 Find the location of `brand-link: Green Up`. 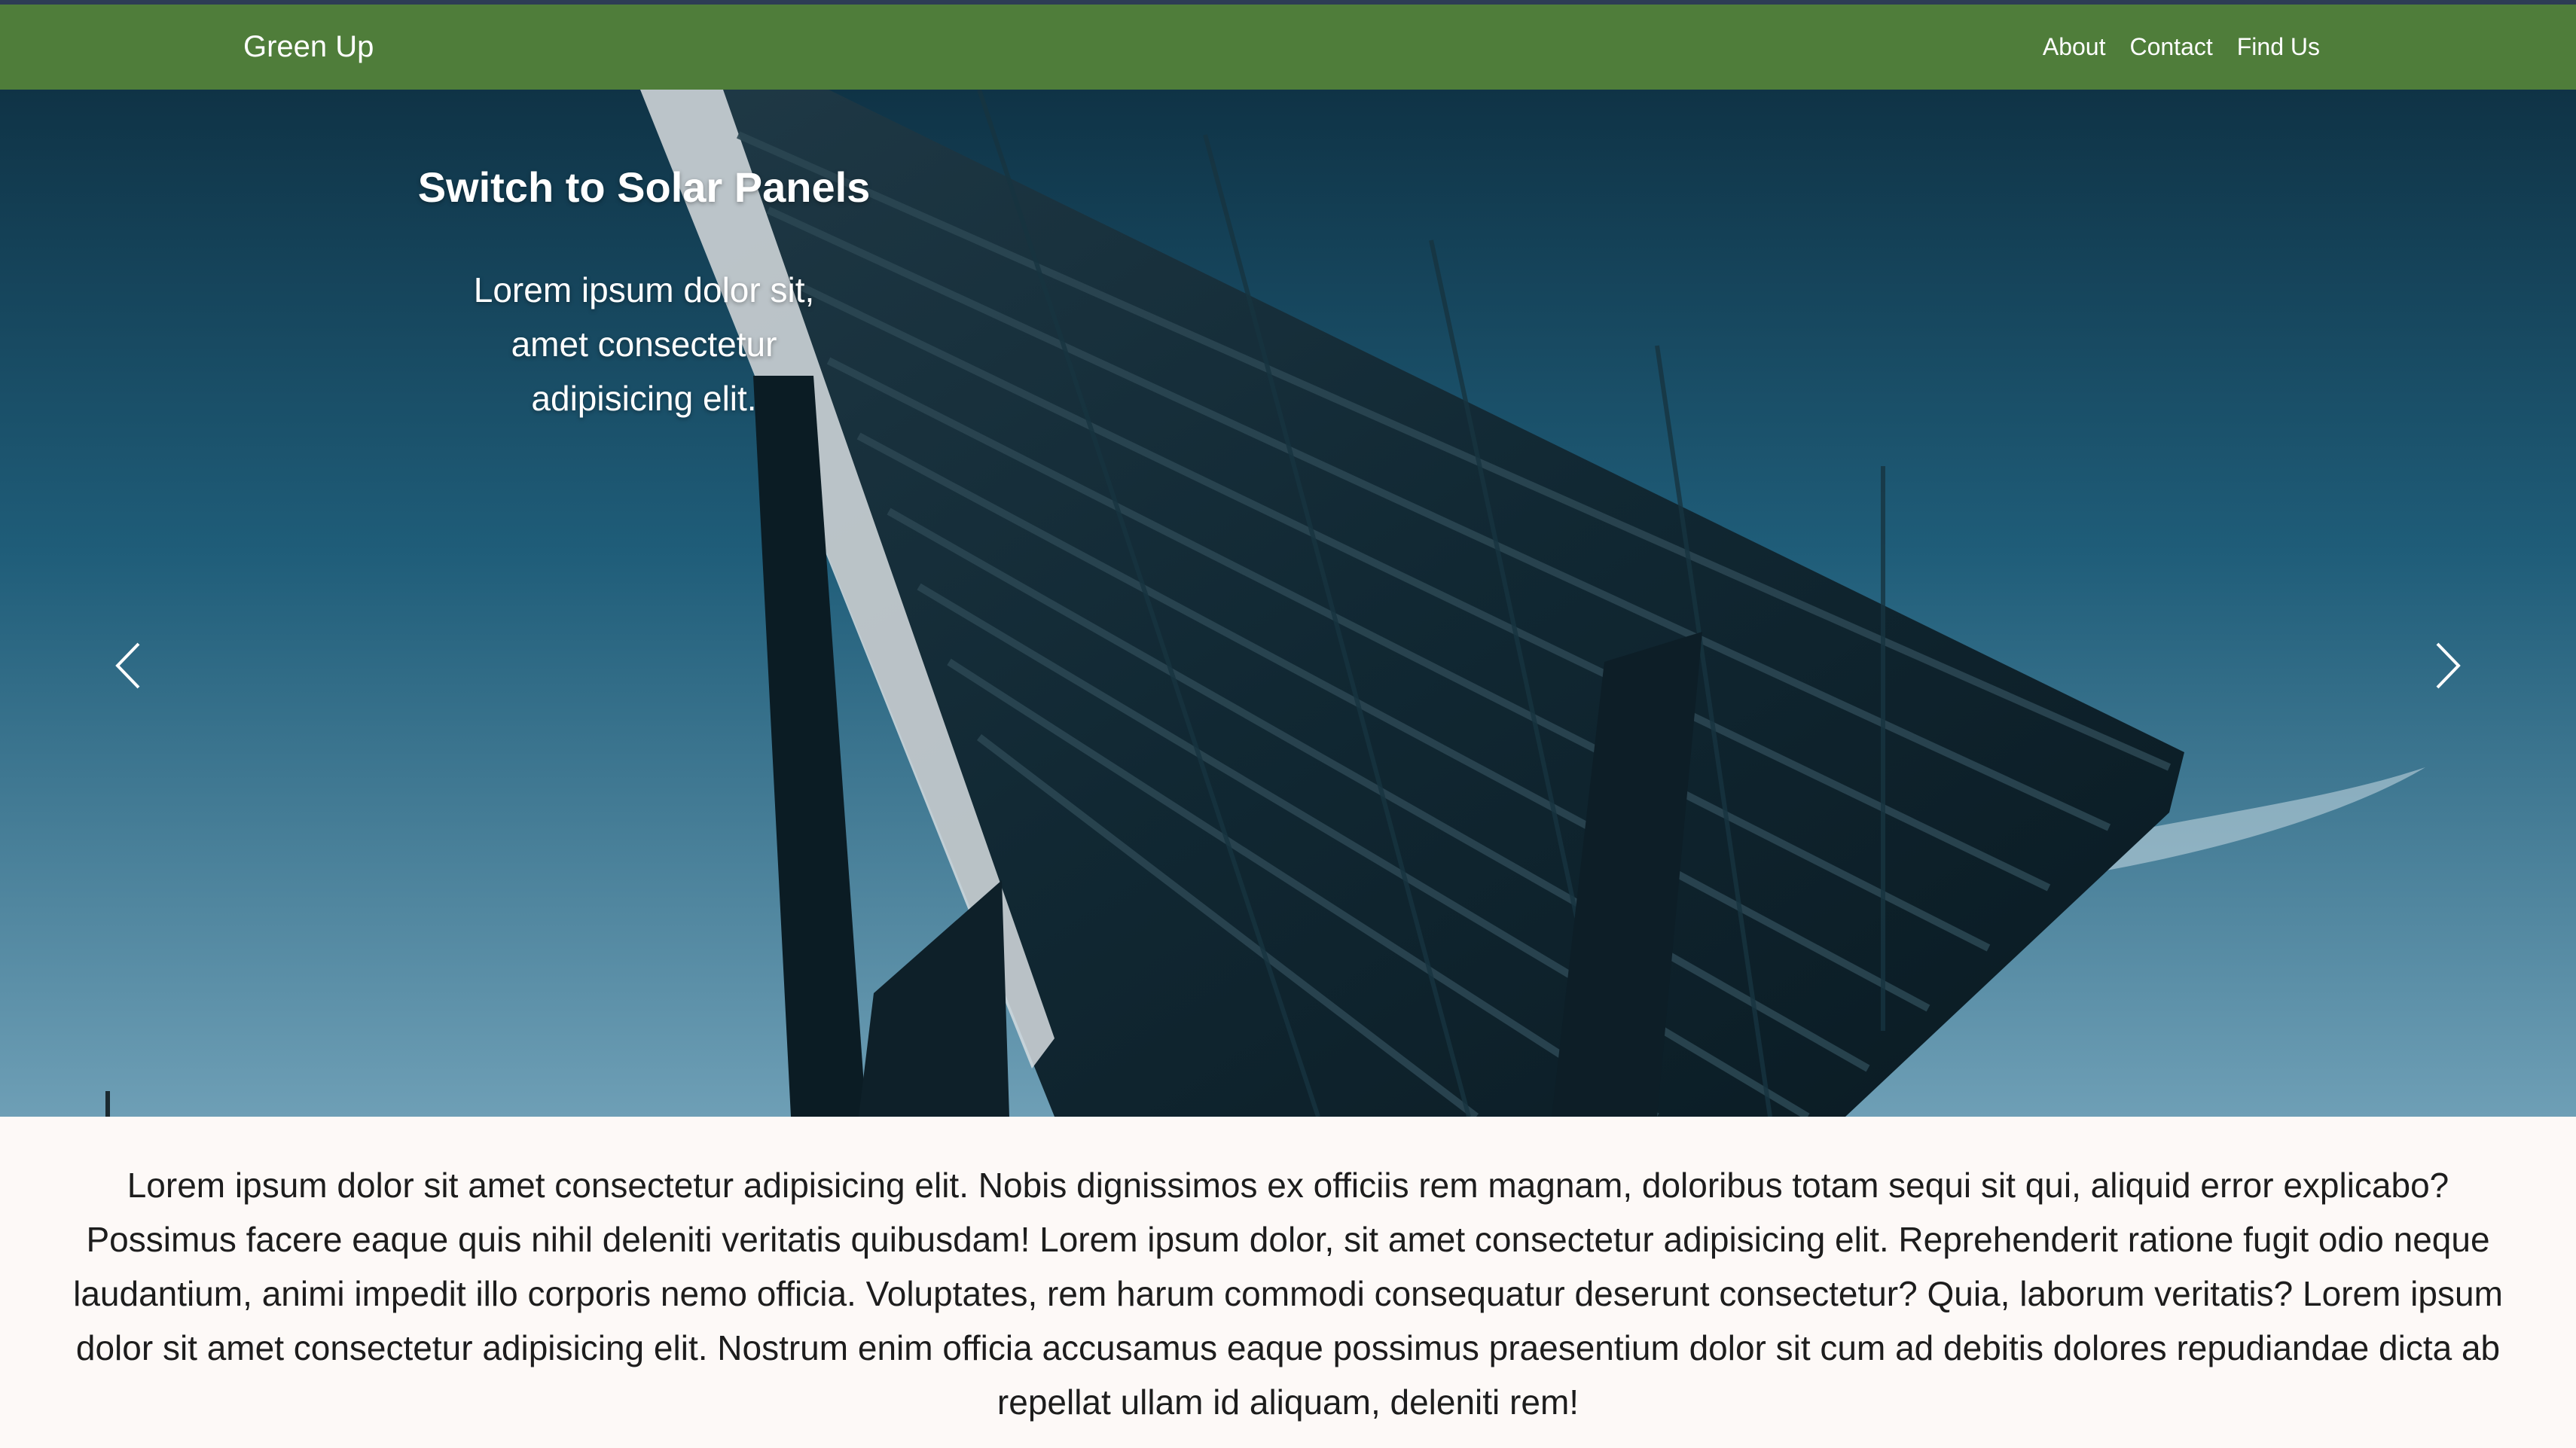

brand-link: Green Up is located at coordinates (309, 47).